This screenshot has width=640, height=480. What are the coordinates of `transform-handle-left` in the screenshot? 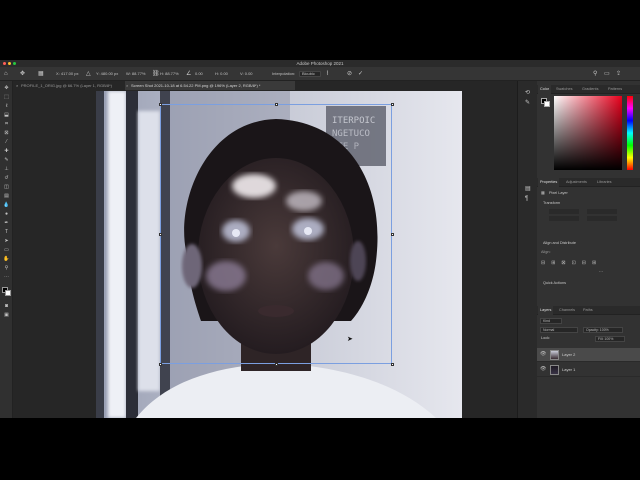 It's located at (160, 234).